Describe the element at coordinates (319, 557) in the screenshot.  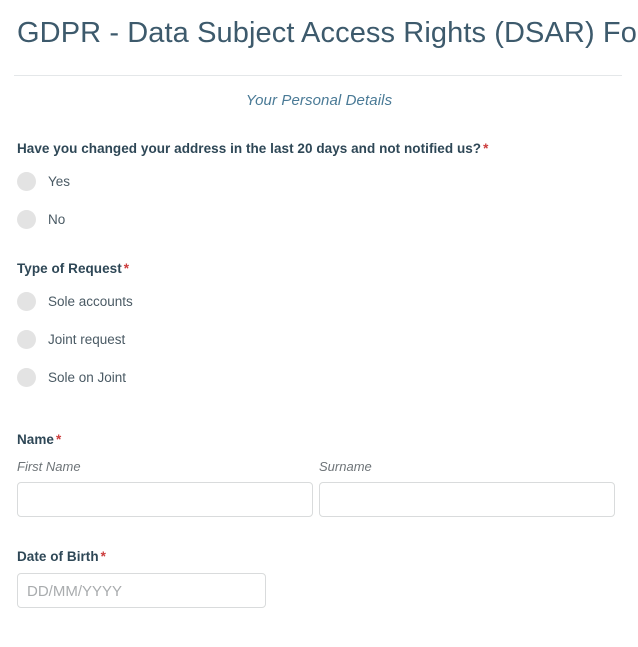
I see `field-label-date-of-birth: Date of Birth *` at that location.